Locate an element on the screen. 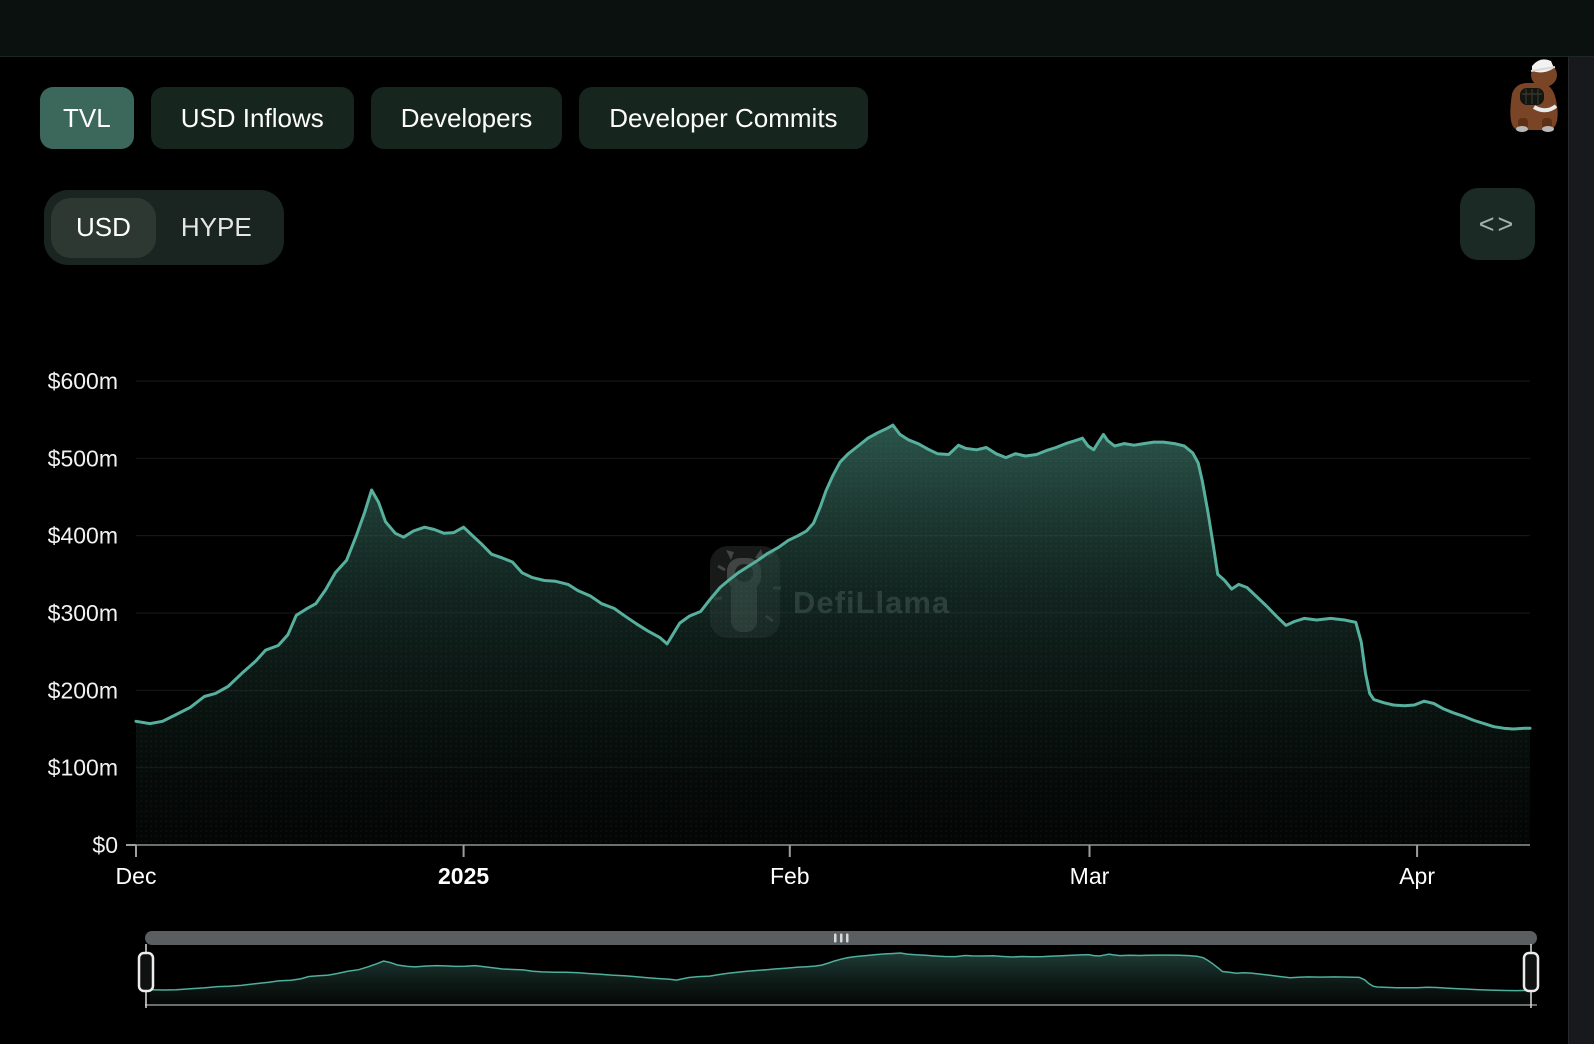  y-axis-label: $100m is located at coordinates (83, 768).